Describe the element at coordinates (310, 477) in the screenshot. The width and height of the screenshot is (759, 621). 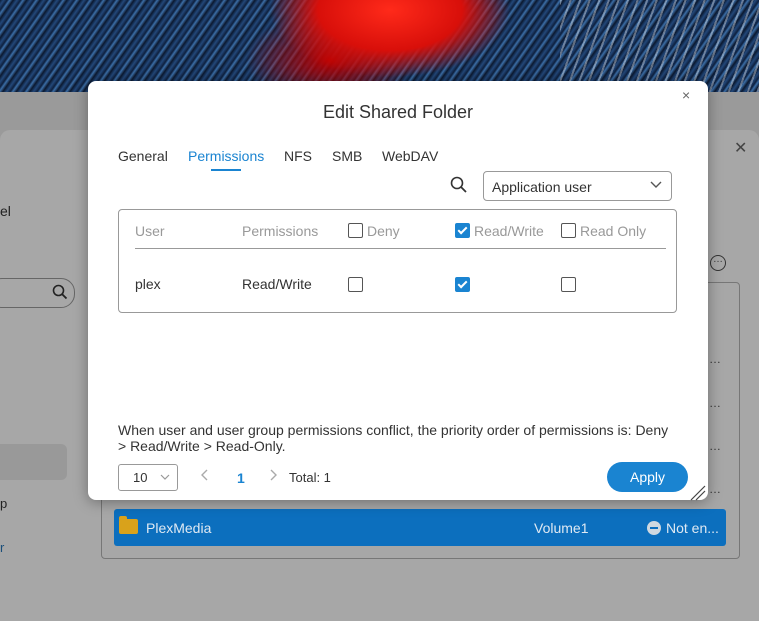
I see `total-count: Total: 1` at that location.